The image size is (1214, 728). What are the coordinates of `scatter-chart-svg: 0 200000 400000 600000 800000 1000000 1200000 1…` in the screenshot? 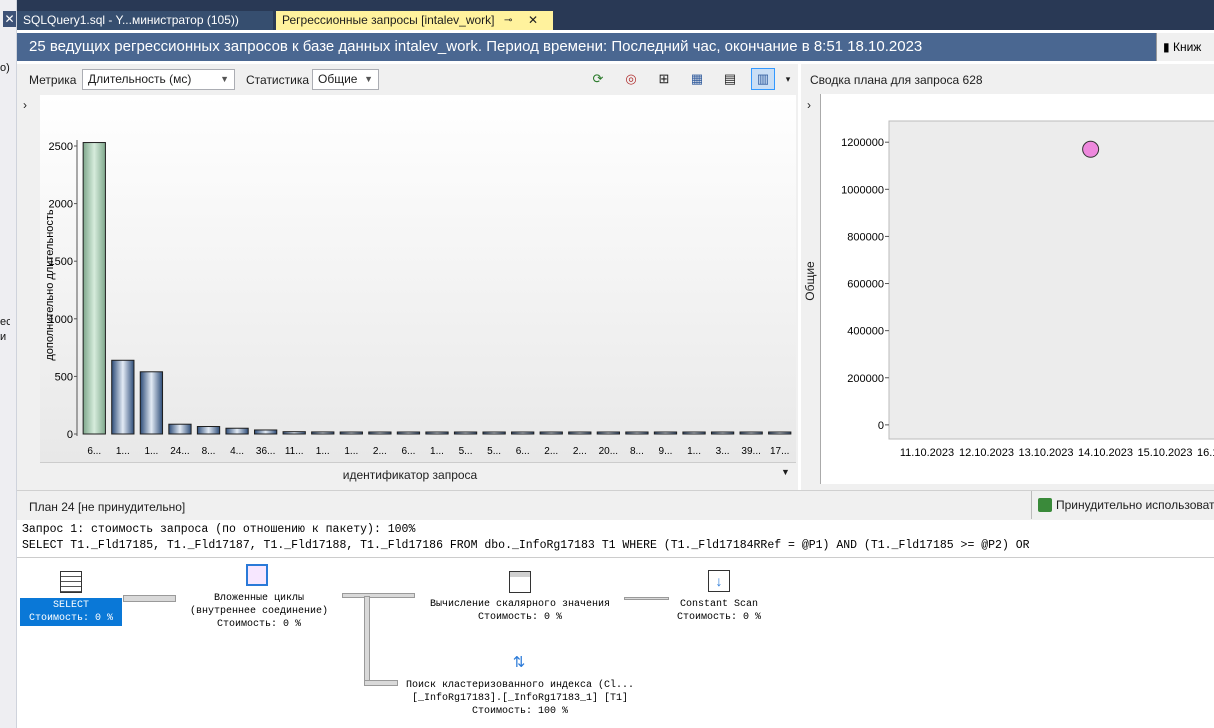 It's located at (1027, 289).